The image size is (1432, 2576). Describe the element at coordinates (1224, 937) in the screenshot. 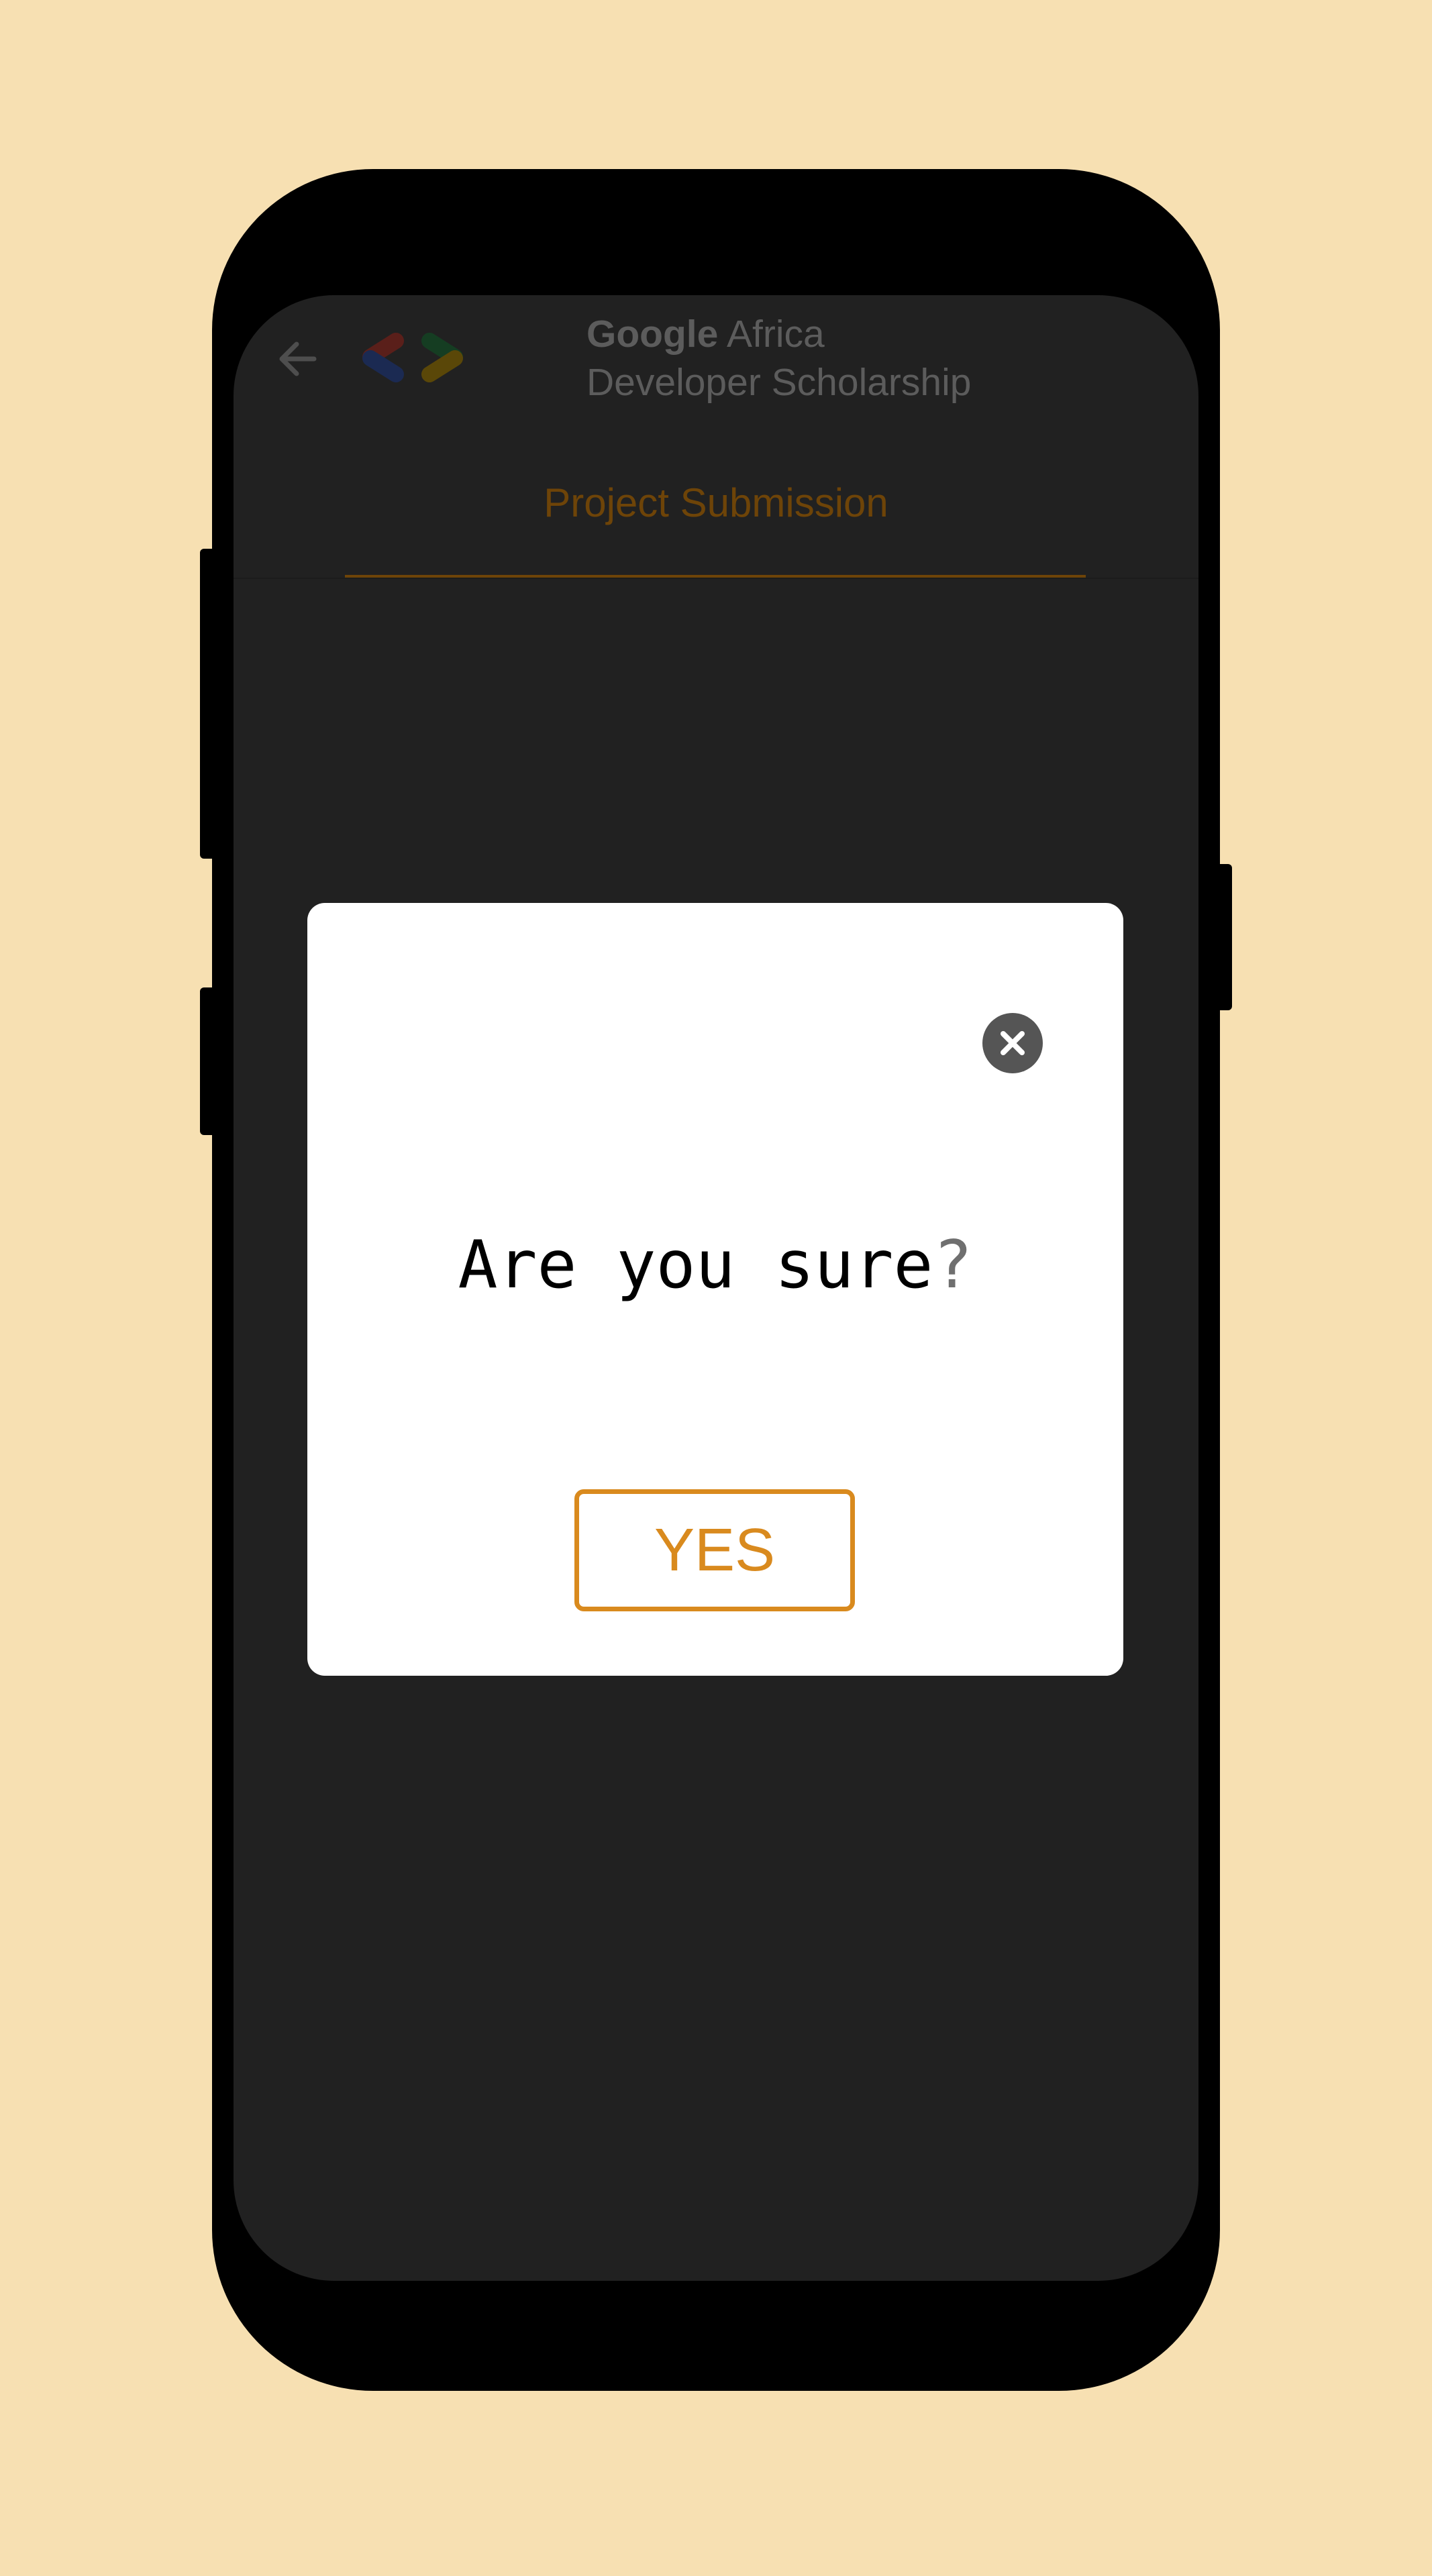

I see `power-button` at that location.